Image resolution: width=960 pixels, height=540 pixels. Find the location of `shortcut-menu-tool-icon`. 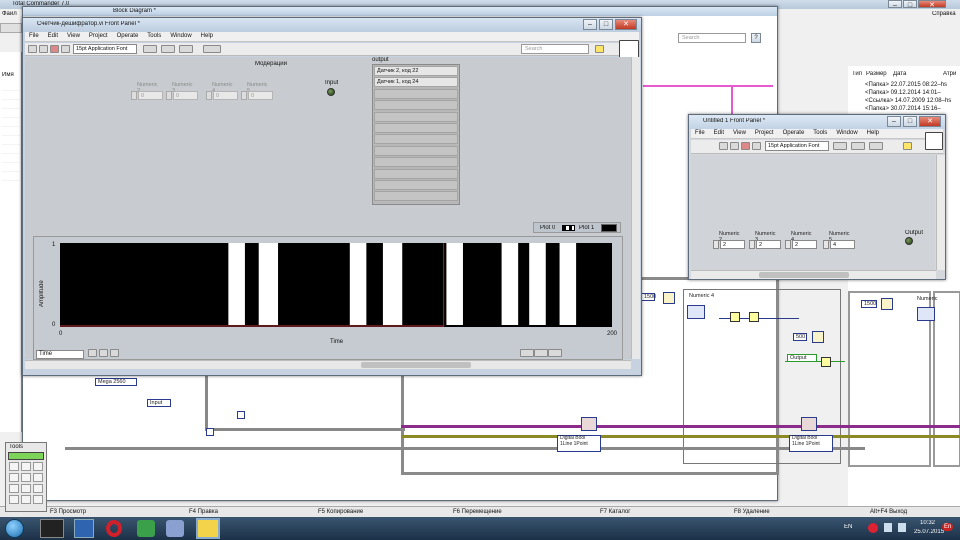

shortcut-menu-tool-icon is located at coordinates (26, 477).